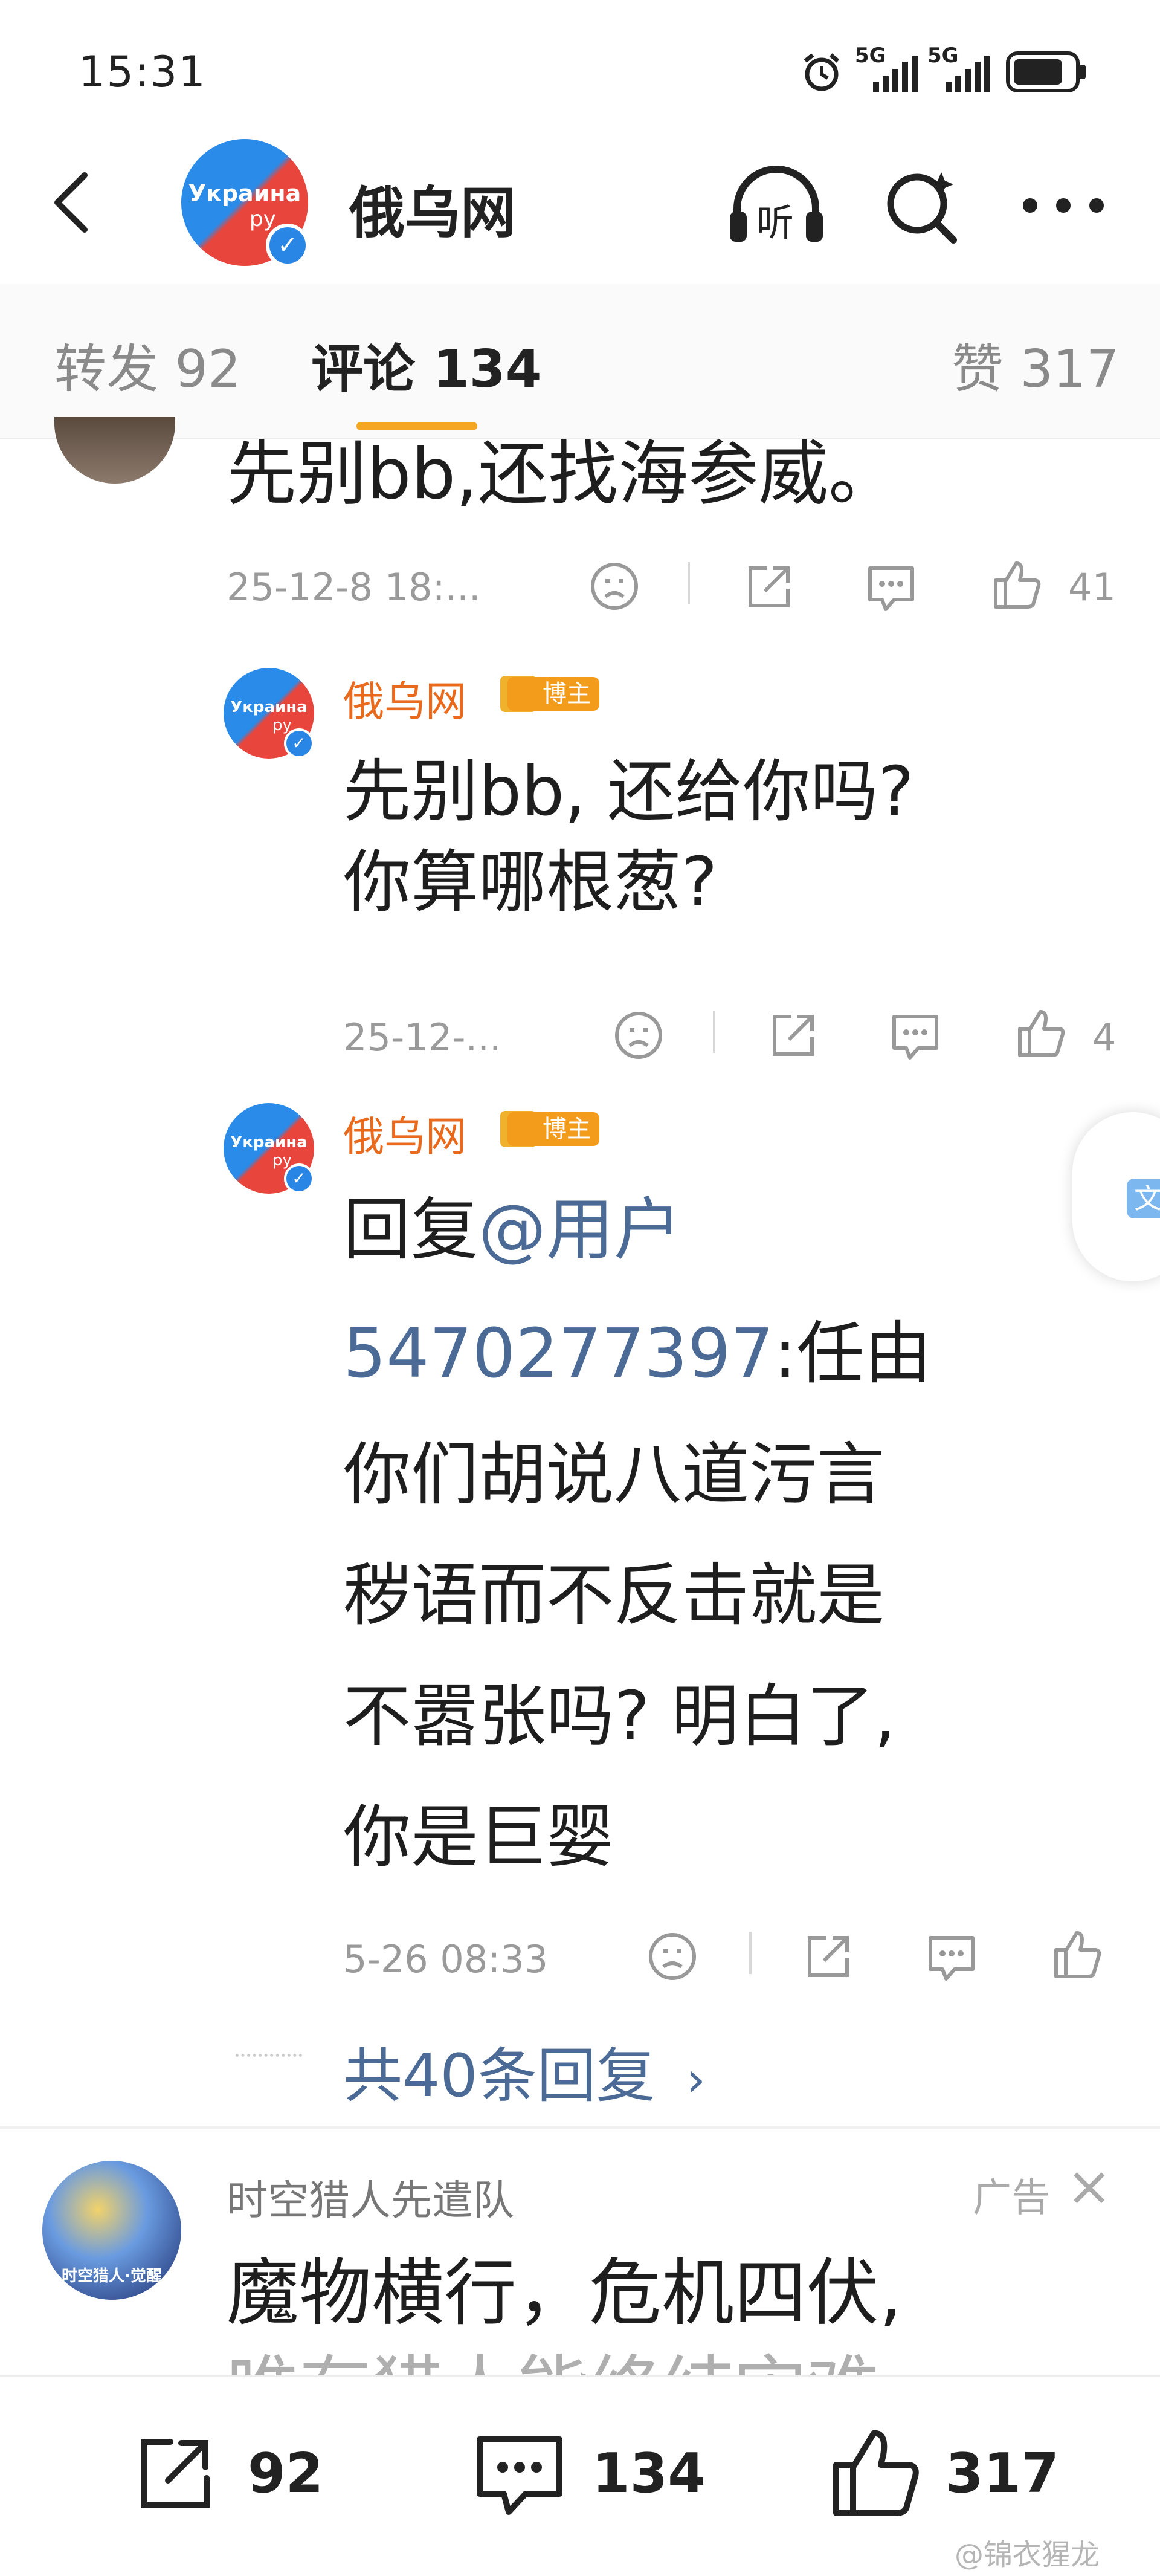  I want to click on ad-close-icon: ×, so click(1089, 2186).